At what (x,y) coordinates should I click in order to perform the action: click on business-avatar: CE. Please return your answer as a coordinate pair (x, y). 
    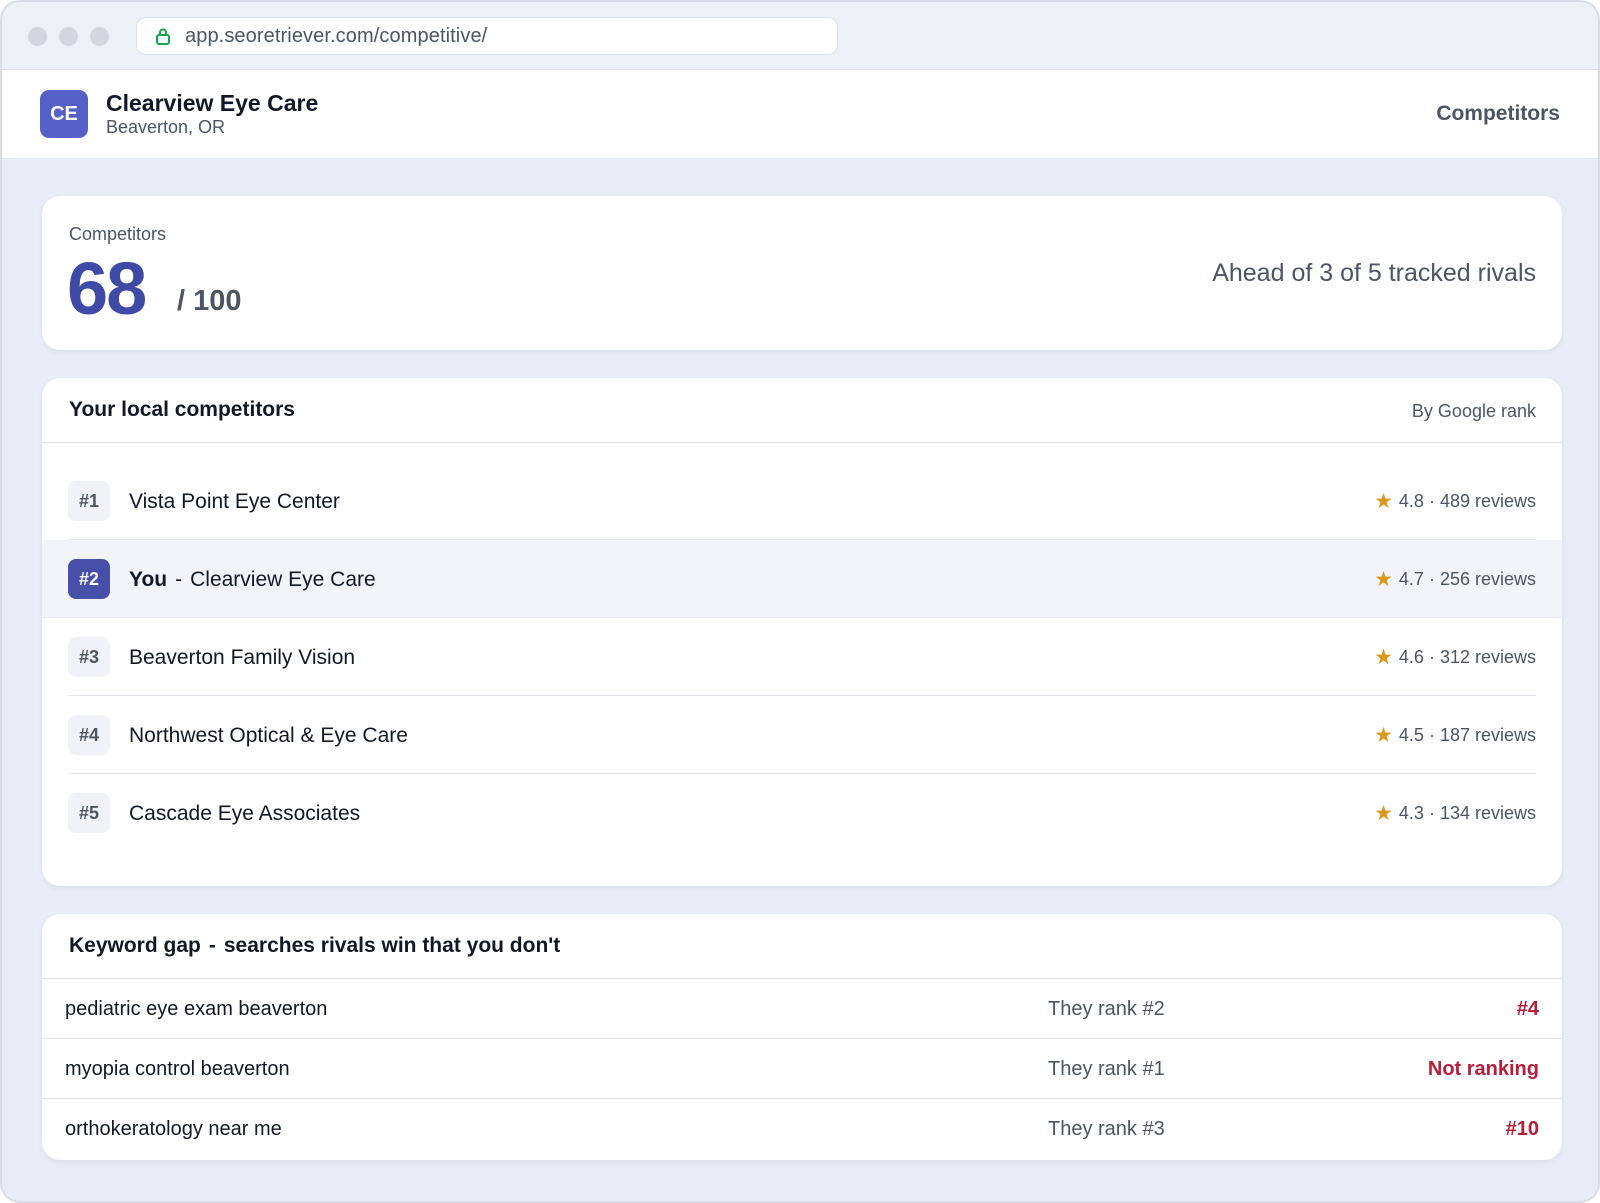
    Looking at the image, I should click on (64, 114).